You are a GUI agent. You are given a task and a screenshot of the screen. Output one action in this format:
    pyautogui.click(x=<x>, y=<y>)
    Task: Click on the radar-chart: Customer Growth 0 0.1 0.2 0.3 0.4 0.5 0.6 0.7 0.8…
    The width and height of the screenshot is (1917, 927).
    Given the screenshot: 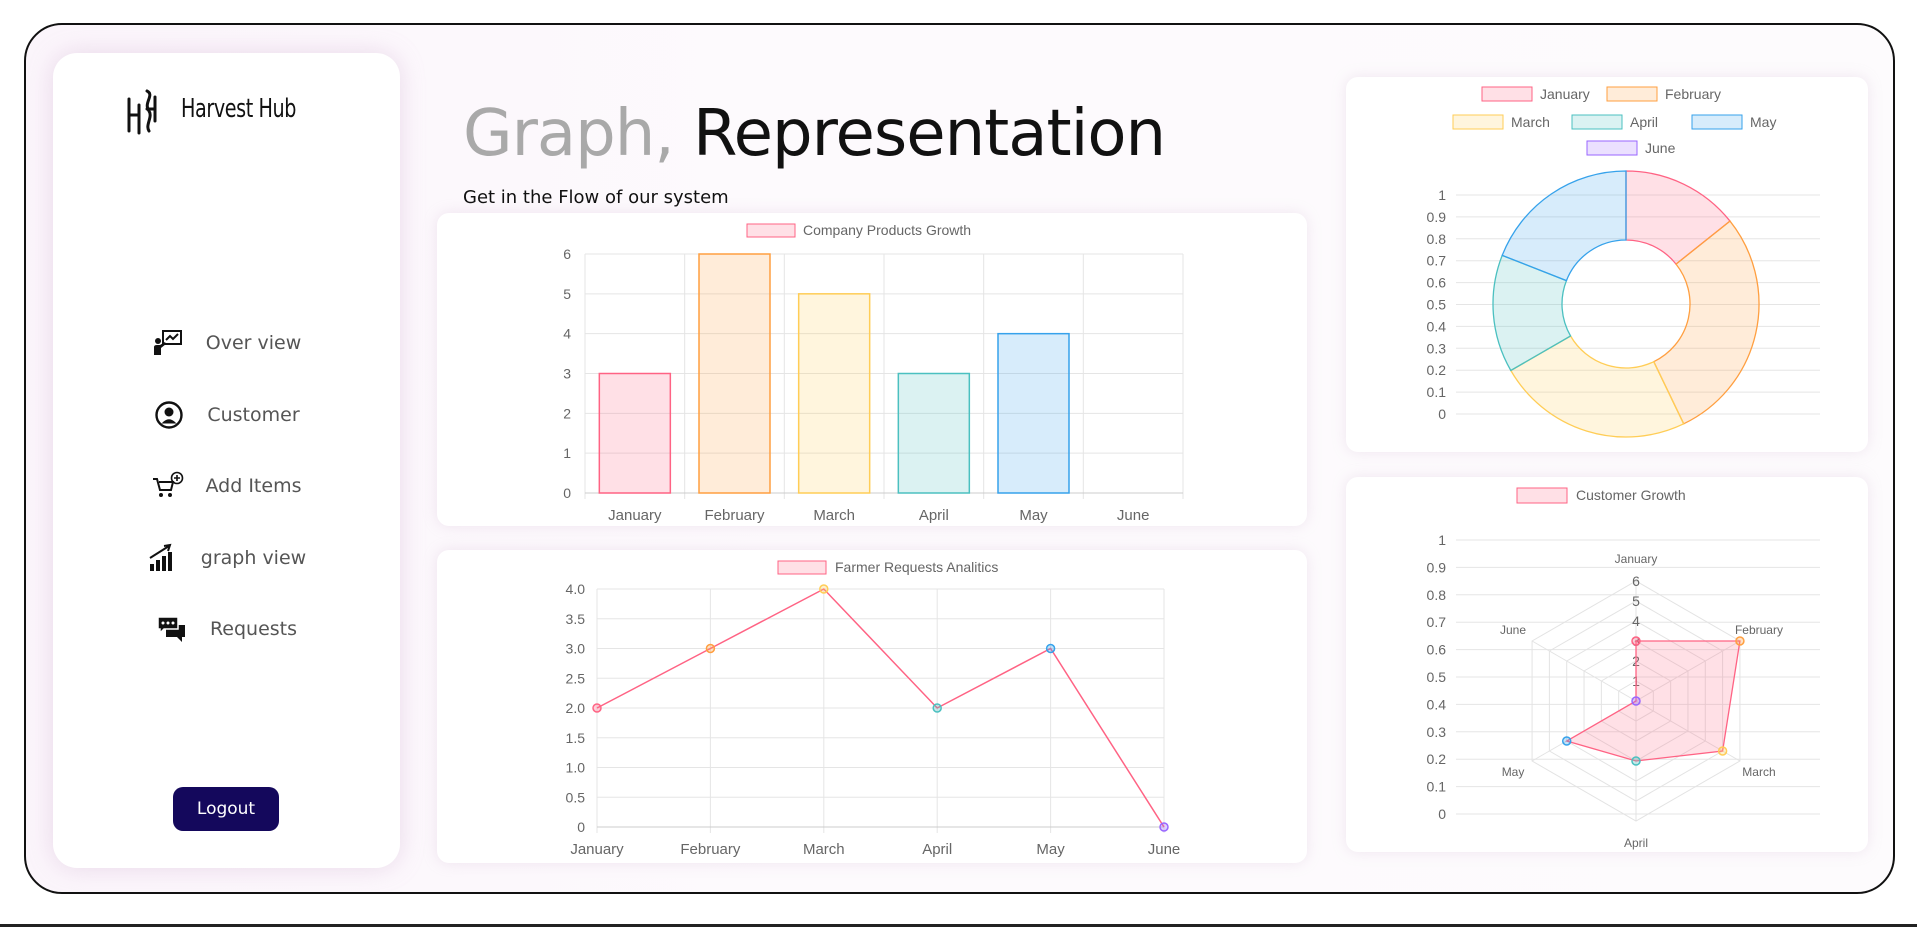 What is the action you would take?
    pyautogui.click(x=1623, y=668)
    